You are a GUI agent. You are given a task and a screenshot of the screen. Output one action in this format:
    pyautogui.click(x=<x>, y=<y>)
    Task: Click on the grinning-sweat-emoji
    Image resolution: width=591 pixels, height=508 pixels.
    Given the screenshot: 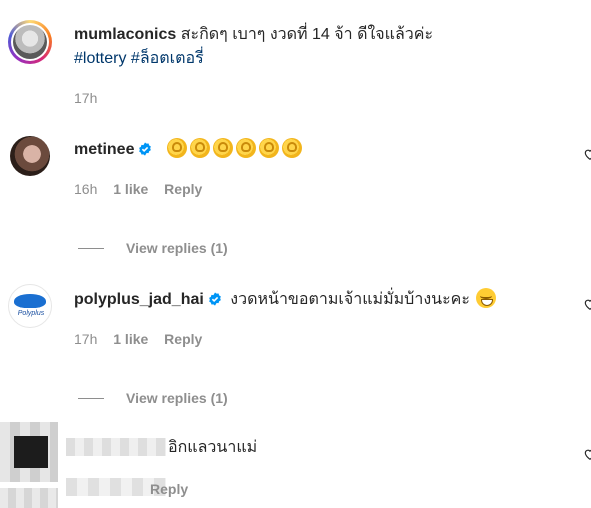 What is the action you would take?
    pyautogui.click(x=485, y=298)
    